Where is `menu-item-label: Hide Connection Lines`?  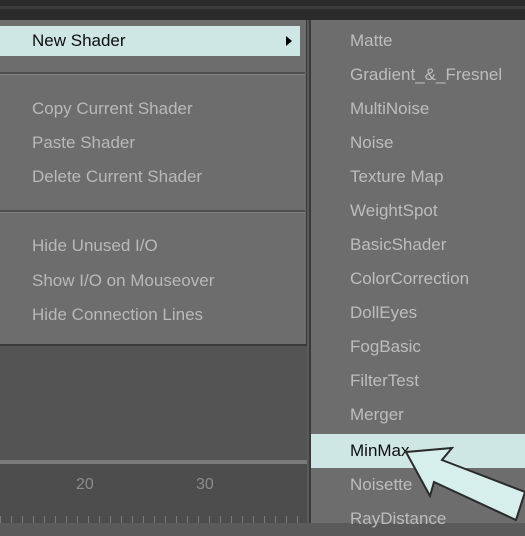
menu-item-label: Hide Connection Lines is located at coordinates (118, 314).